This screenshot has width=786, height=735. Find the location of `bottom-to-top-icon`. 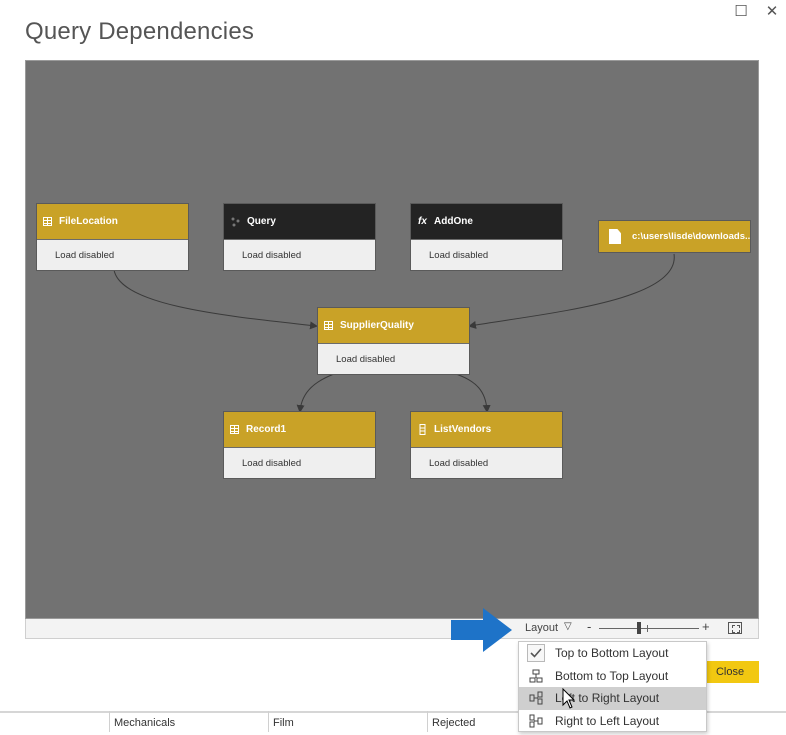

bottom-to-top-icon is located at coordinates (536, 676).